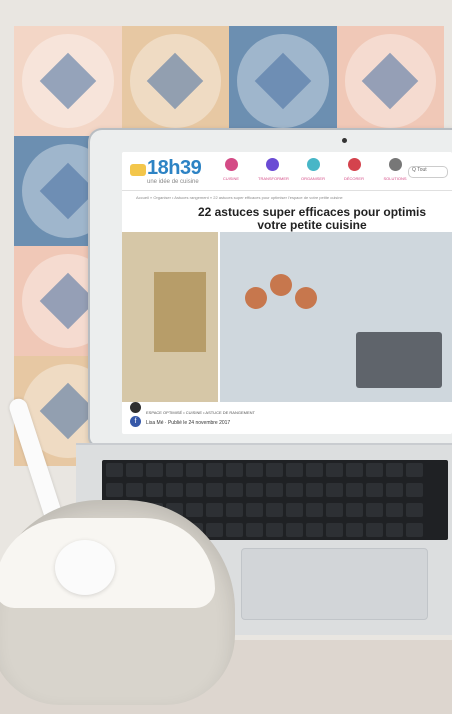 This screenshot has height=714, width=452. What do you see at coordinates (85, 567) in the screenshot?
I see `spoon-head` at bounding box center [85, 567].